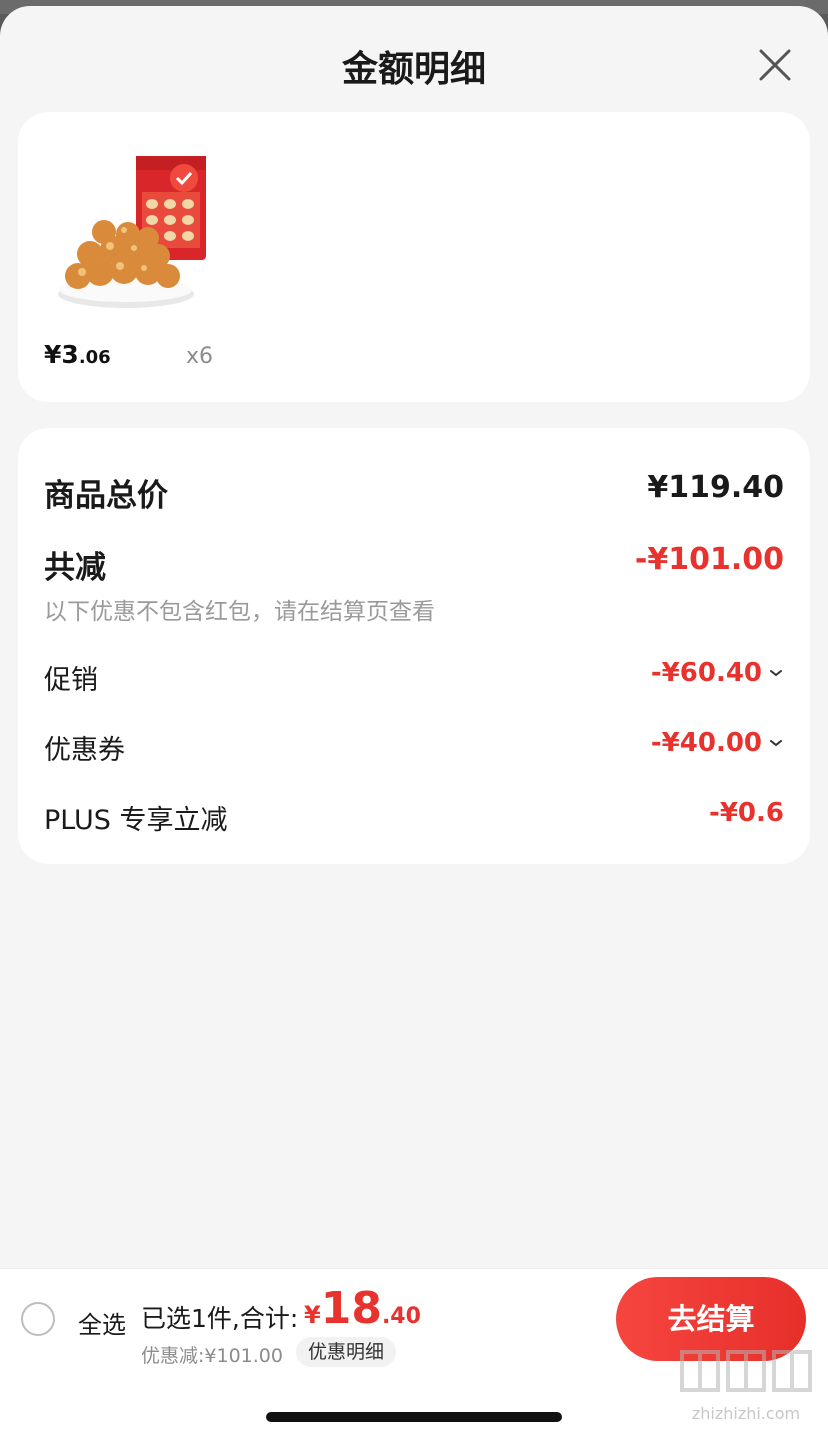  I want to click on promotion-value-wrap: -¥60.40, so click(717, 673).